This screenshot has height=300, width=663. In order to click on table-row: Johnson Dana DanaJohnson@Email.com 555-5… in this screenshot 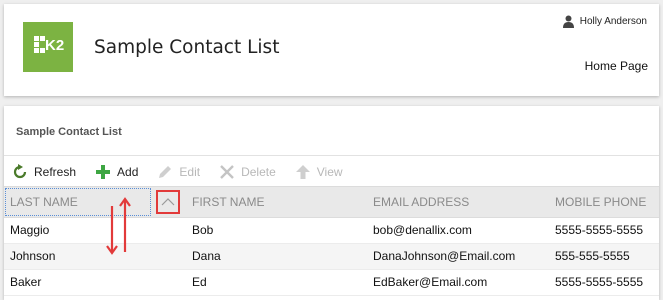, I will do `click(331, 257)`.